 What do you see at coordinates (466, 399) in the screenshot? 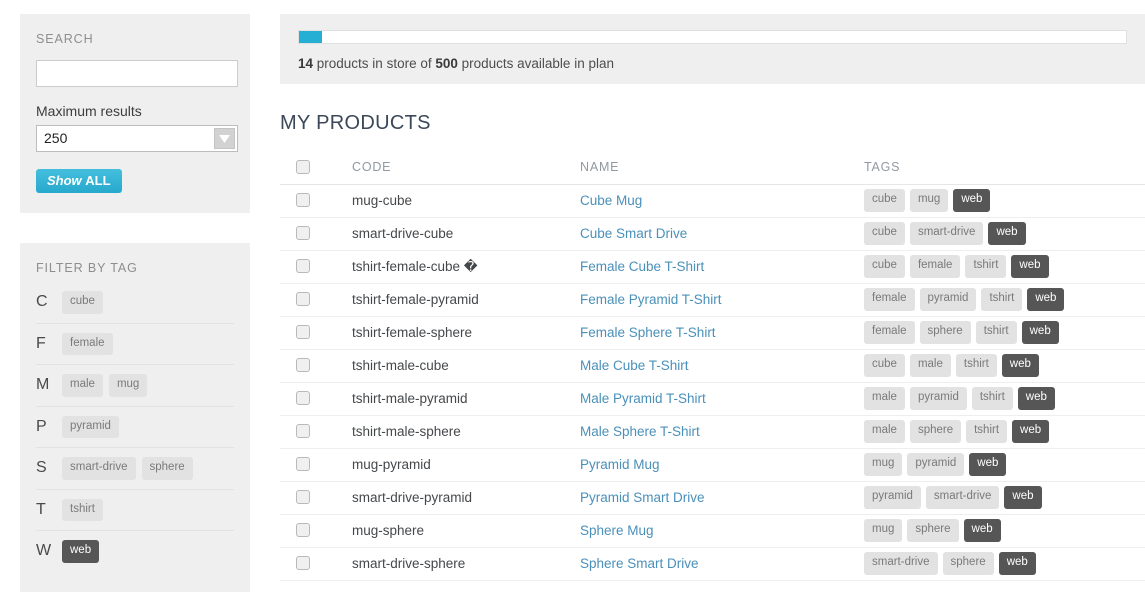
I see `cell-code: tshirt-male-pyramid` at bounding box center [466, 399].